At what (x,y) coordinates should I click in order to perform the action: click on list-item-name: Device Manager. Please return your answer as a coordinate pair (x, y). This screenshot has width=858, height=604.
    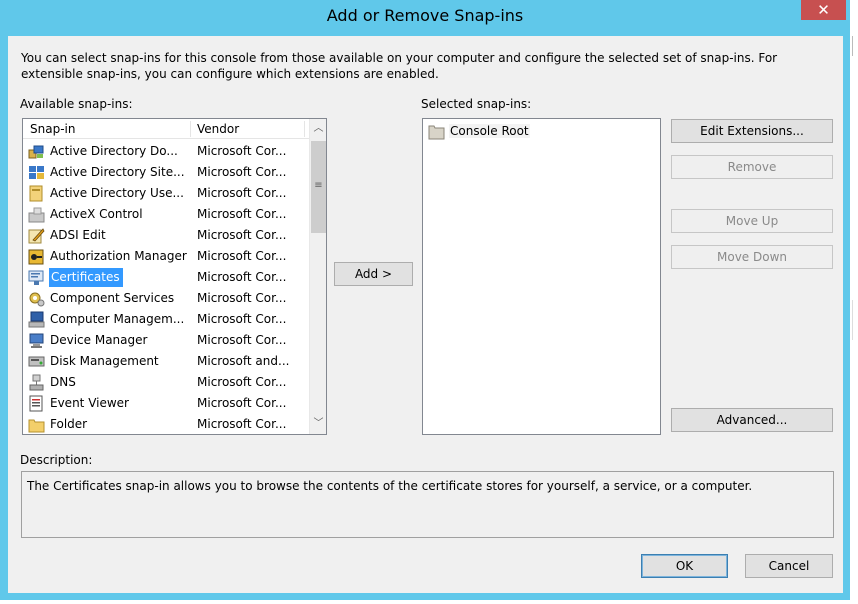
    Looking at the image, I should click on (99, 340).